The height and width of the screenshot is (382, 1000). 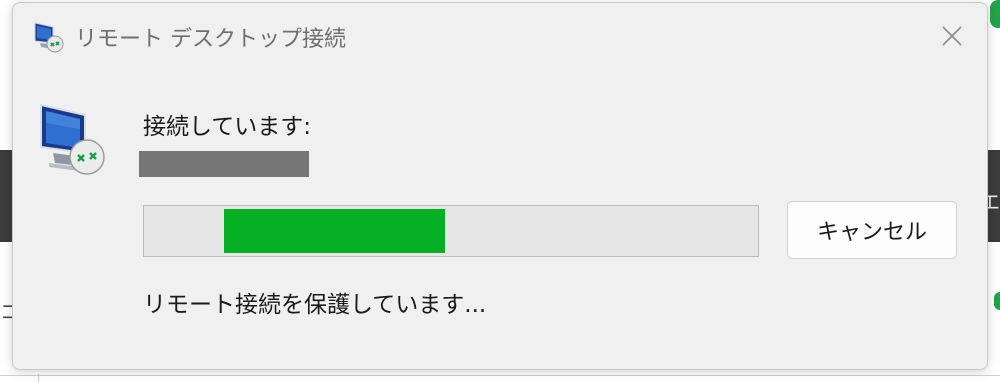 I want to click on close-icon, so click(x=952, y=36).